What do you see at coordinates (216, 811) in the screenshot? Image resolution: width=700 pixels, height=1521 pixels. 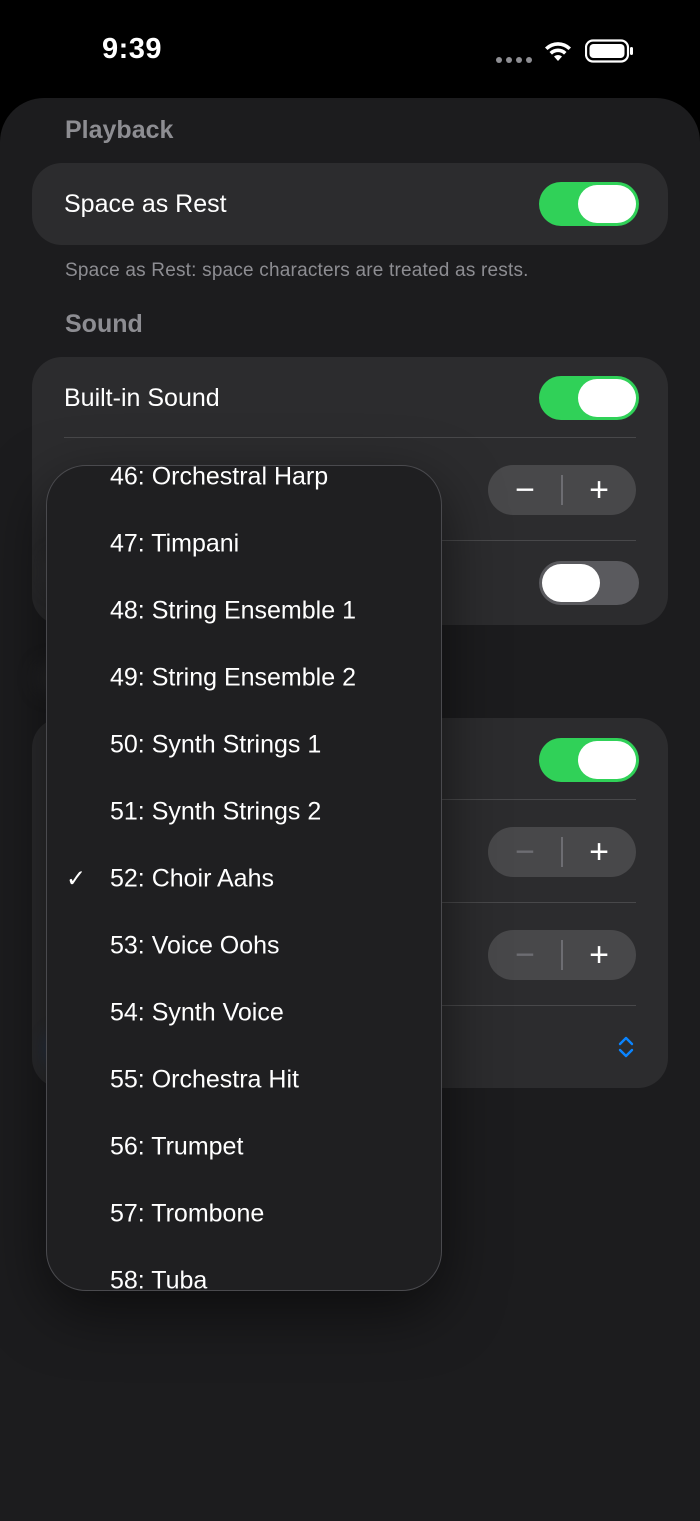 I see `menu-item-label: 51: Synth Strings 2` at bounding box center [216, 811].